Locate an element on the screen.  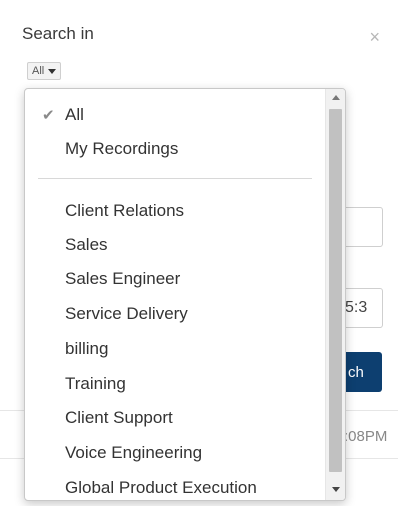
scope-select-button: All is located at coordinates (44, 71).